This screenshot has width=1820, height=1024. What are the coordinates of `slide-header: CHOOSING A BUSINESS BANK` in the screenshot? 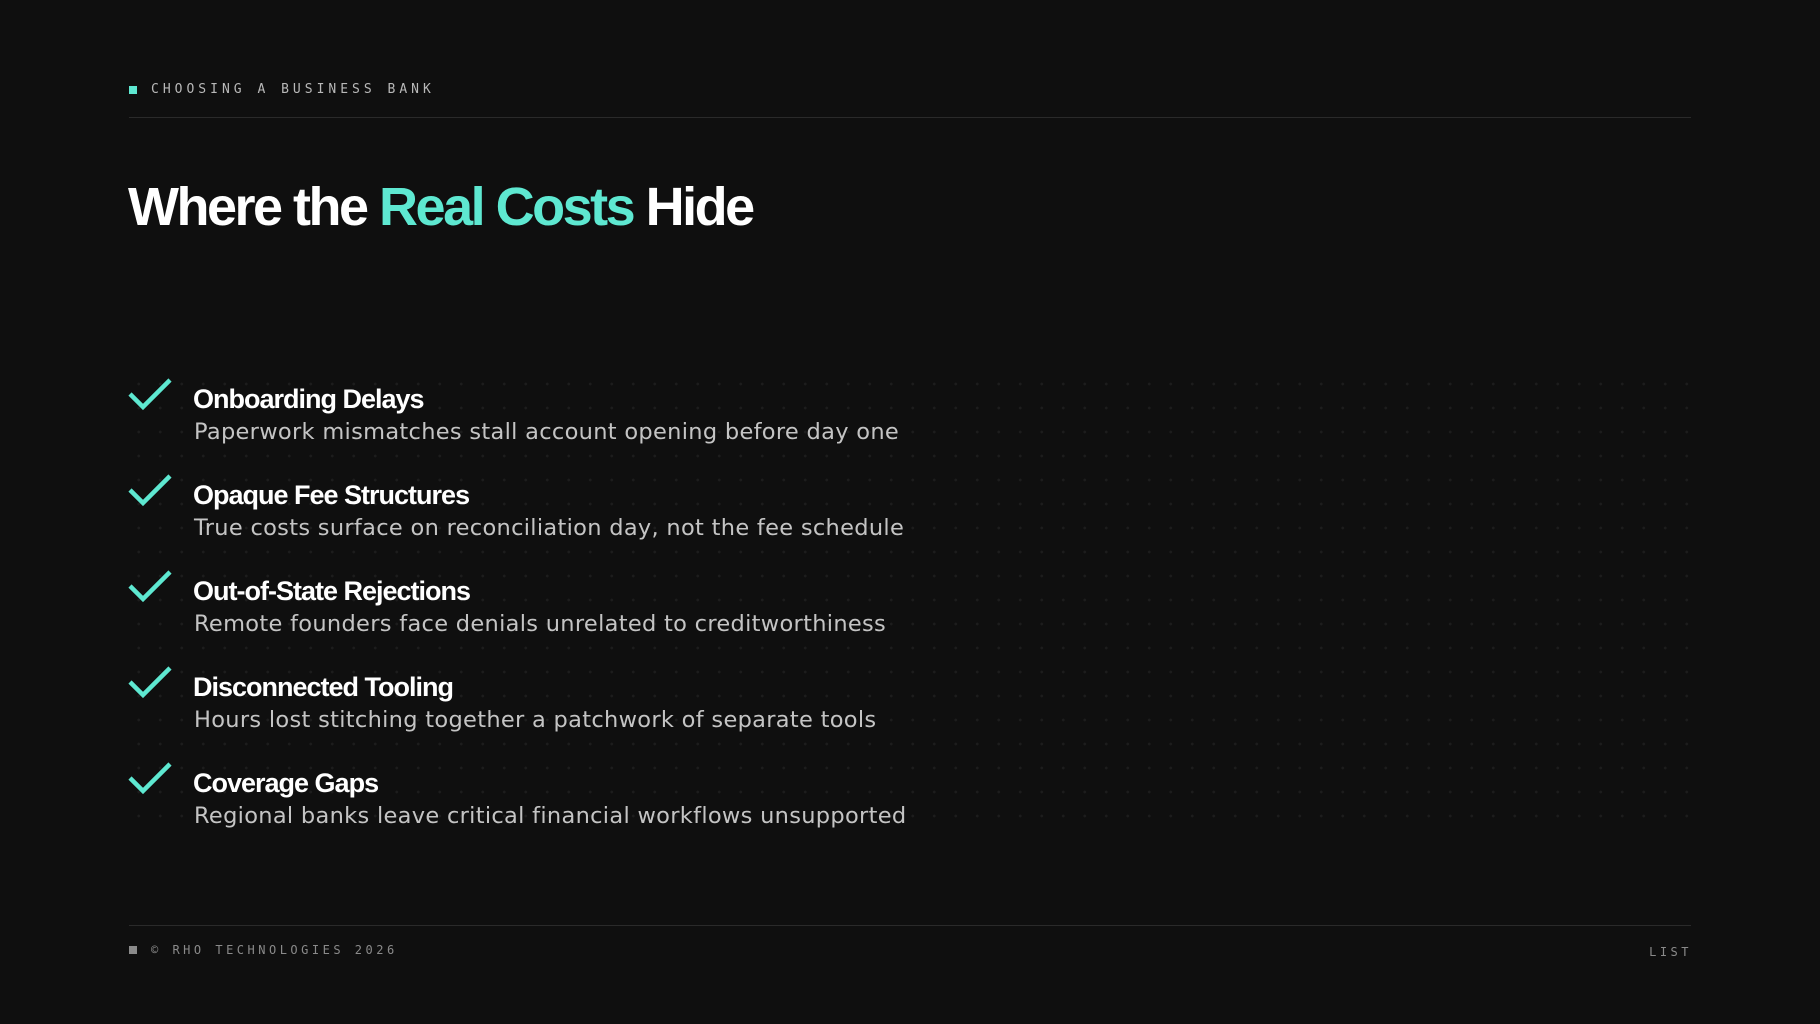 It's located at (282, 89).